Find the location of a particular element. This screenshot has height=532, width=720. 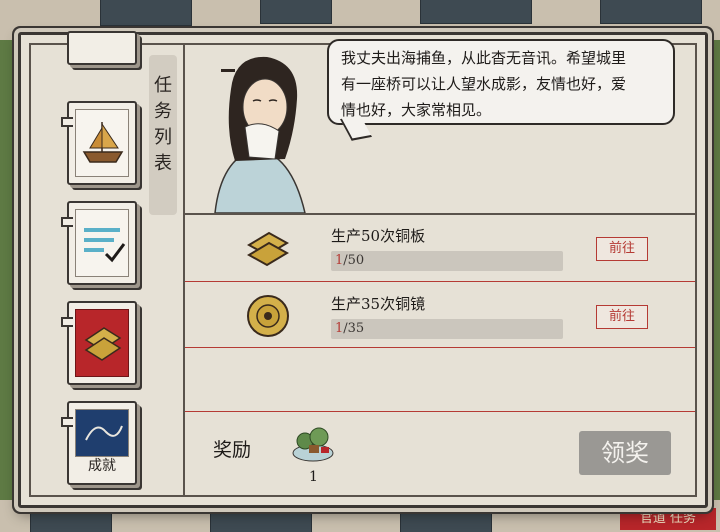

quest-progress-total: /50 is located at coordinates (354, 260).